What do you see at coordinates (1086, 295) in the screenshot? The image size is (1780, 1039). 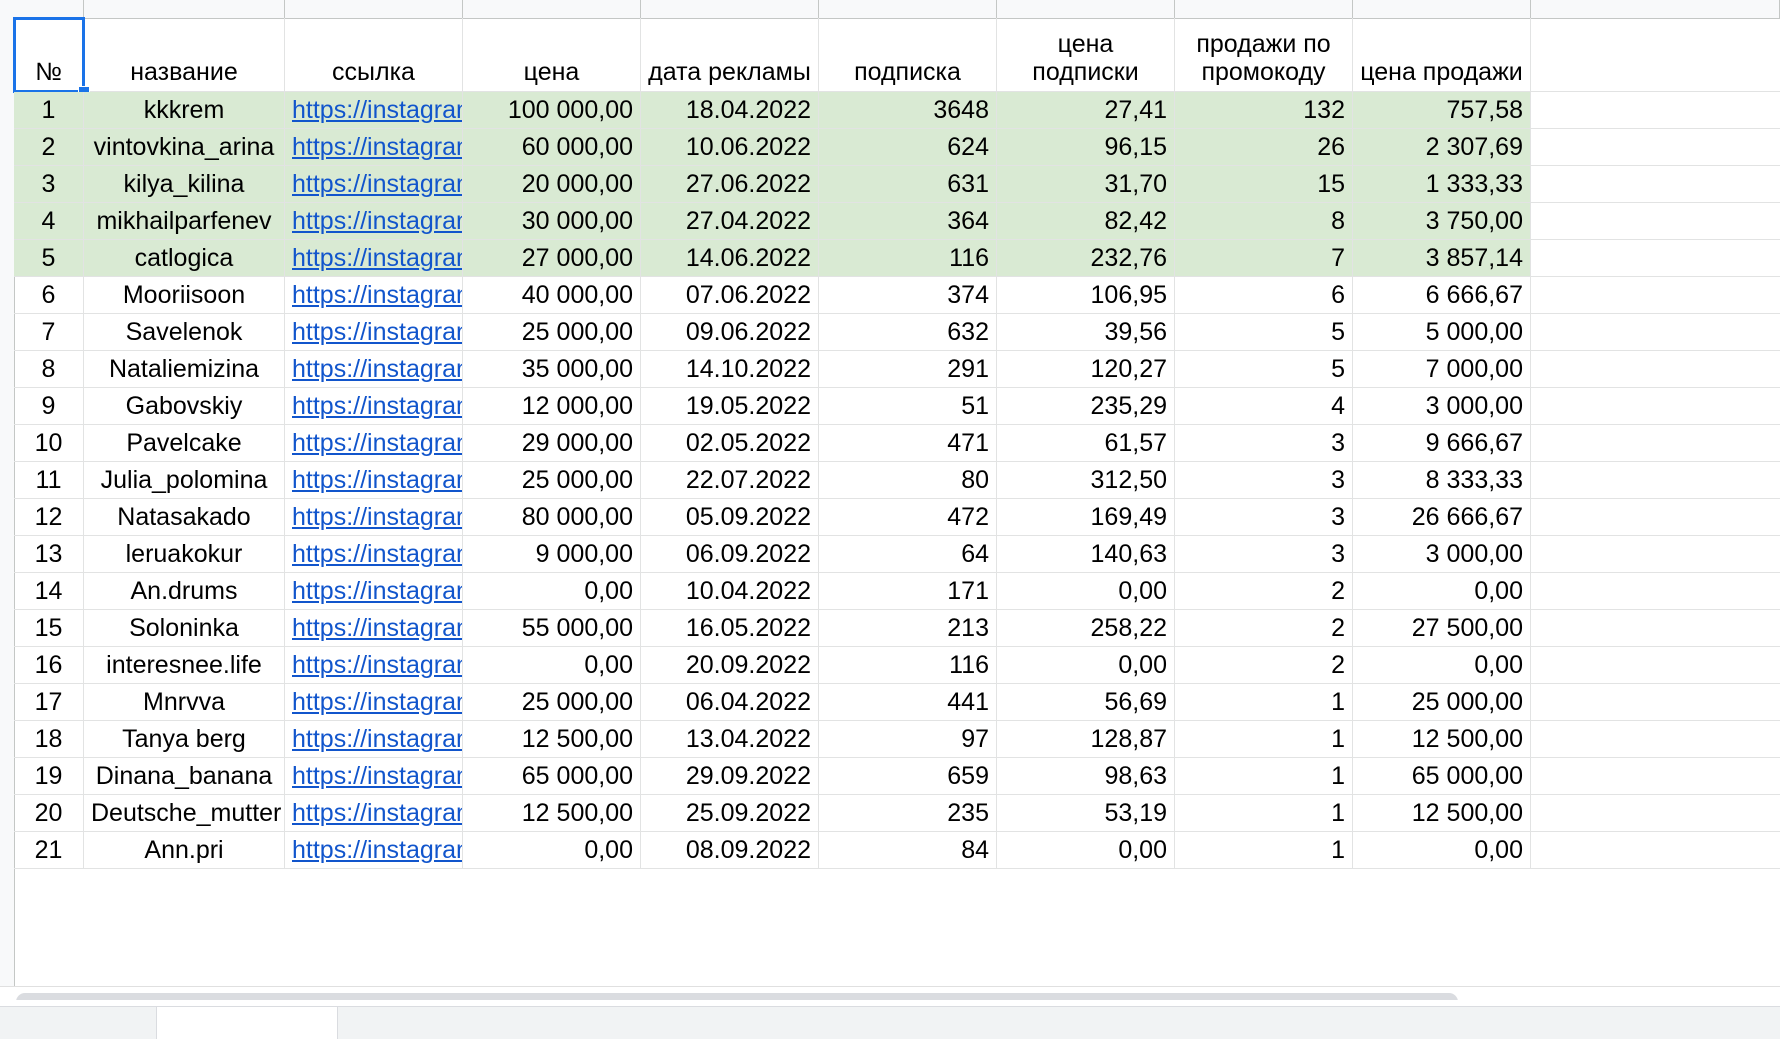 I see `cell-sub-price: 106,95` at bounding box center [1086, 295].